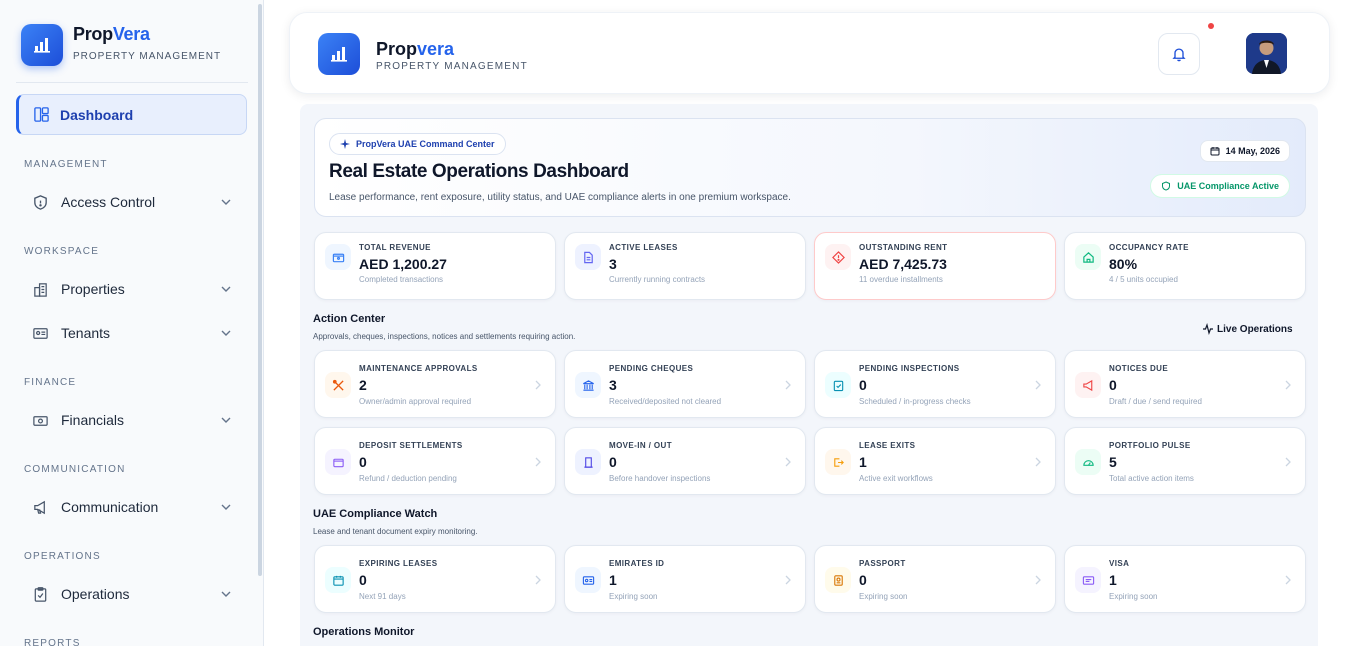 The image size is (1363, 646). I want to click on command-center-pill: PropVera UAE Command Center, so click(417, 144).